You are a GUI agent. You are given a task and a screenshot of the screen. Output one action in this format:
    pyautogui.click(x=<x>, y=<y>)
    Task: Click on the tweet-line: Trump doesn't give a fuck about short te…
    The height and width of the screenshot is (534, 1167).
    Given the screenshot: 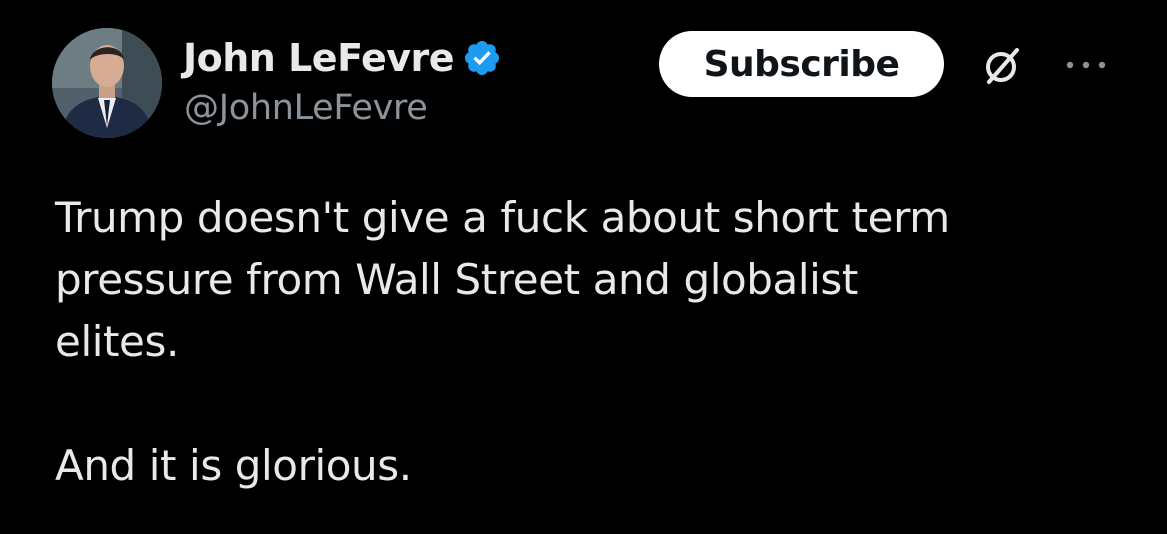 What is the action you would take?
    pyautogui.click(x=502, y=217)
    